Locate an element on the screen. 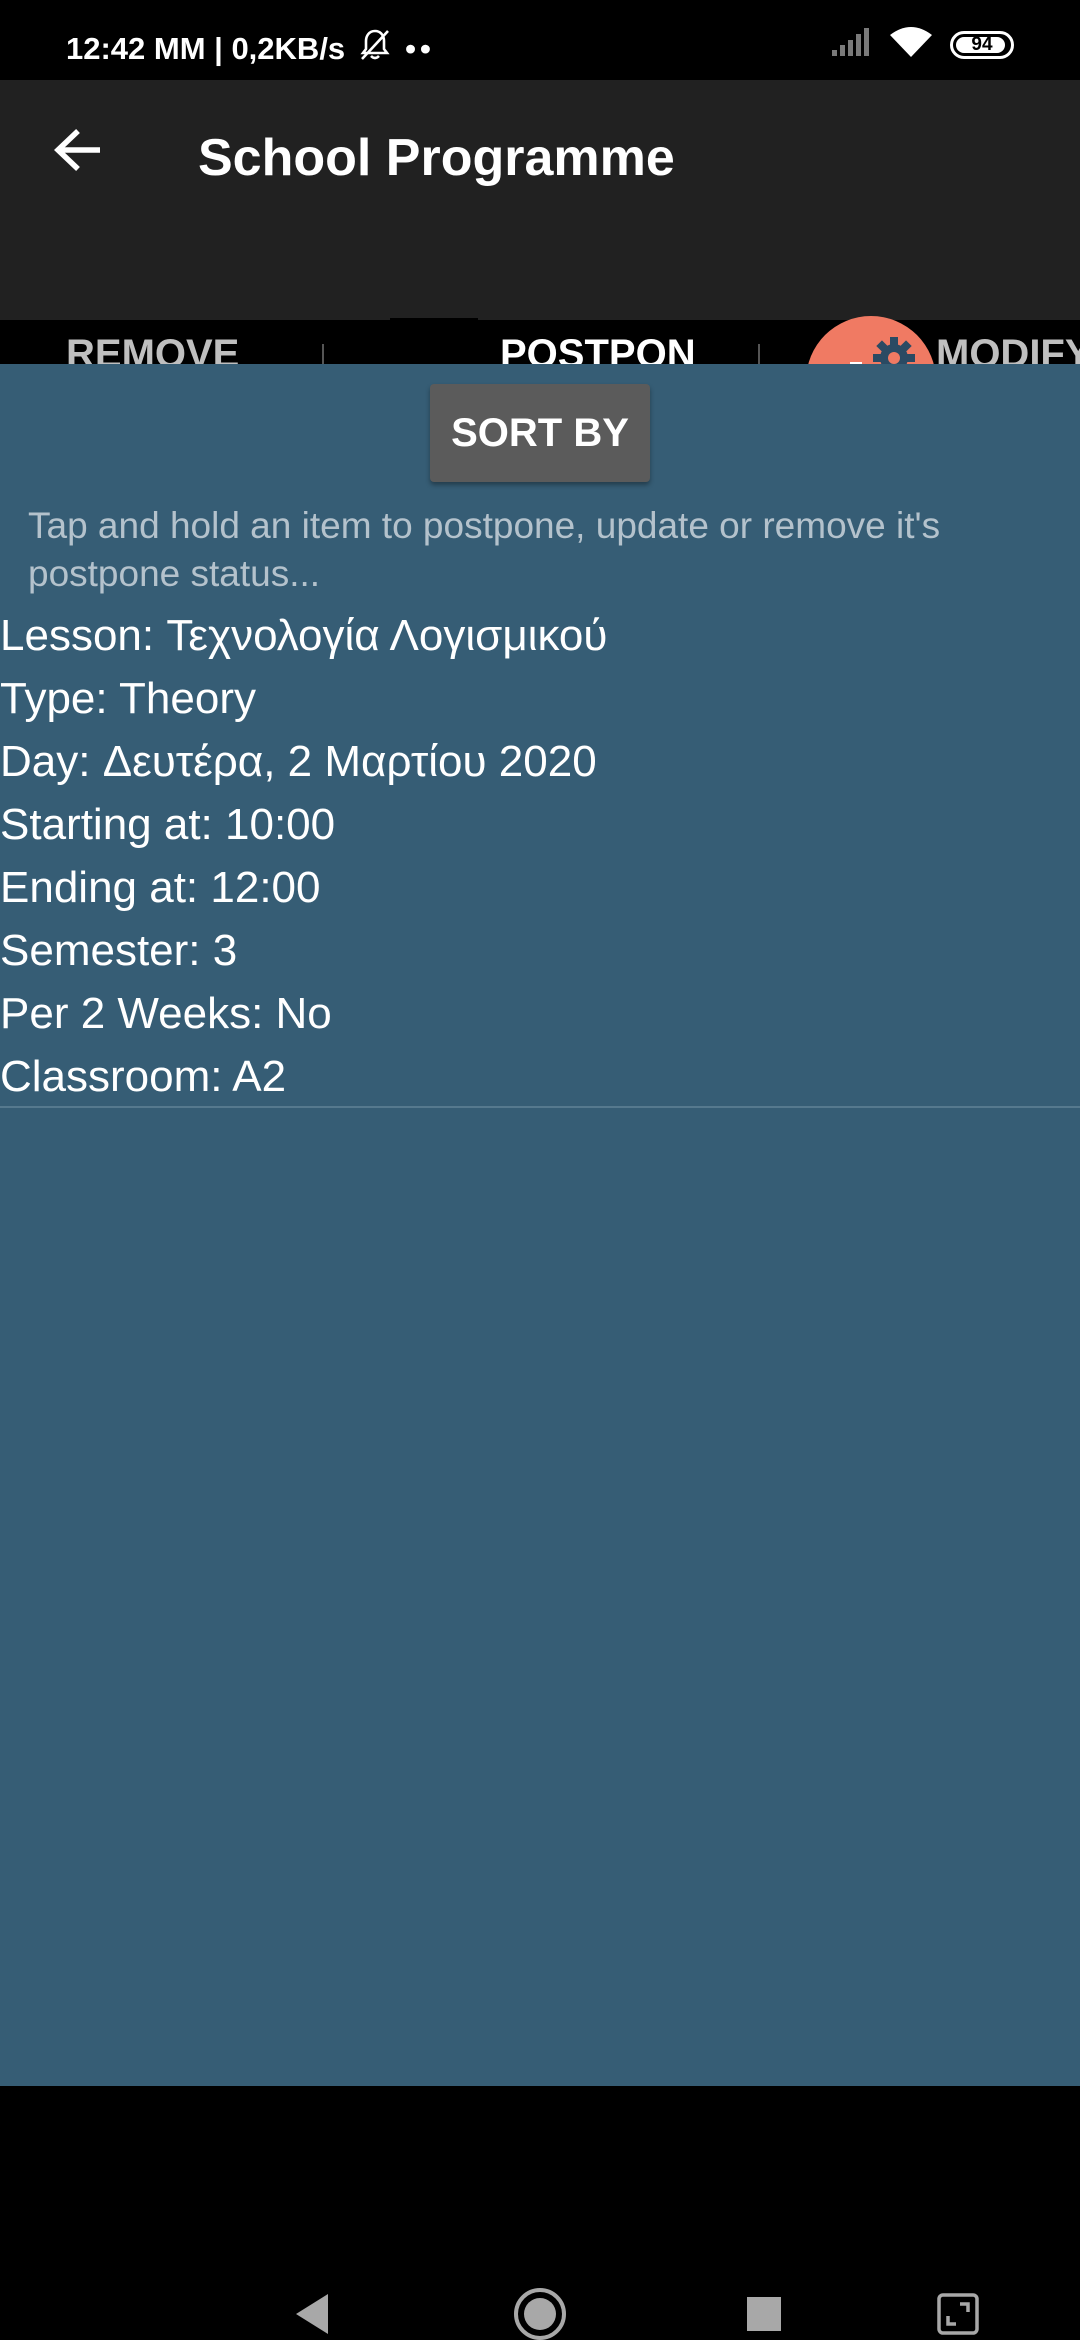 The width and height of the screenshot is (1080, 2340). status-time: 12:42 MM | 0,2KB/s is located at coordinates (206, 48).